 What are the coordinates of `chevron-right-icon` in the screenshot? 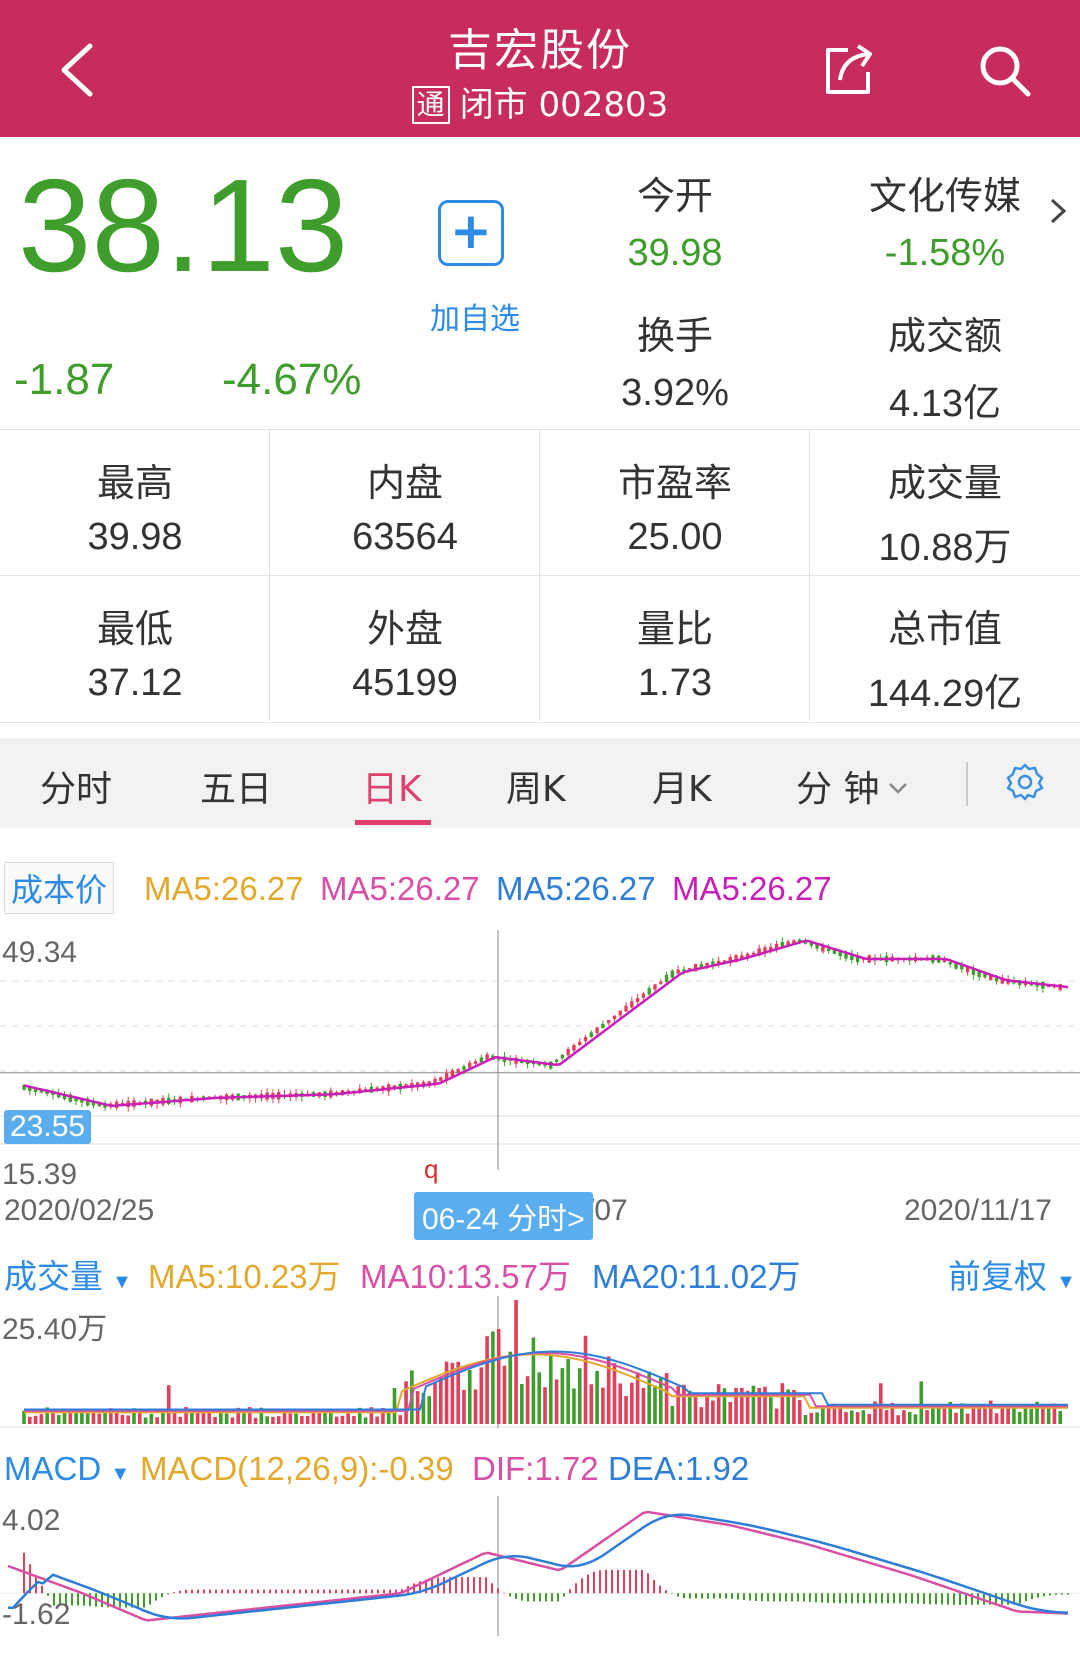 It's located at (1058, 211).